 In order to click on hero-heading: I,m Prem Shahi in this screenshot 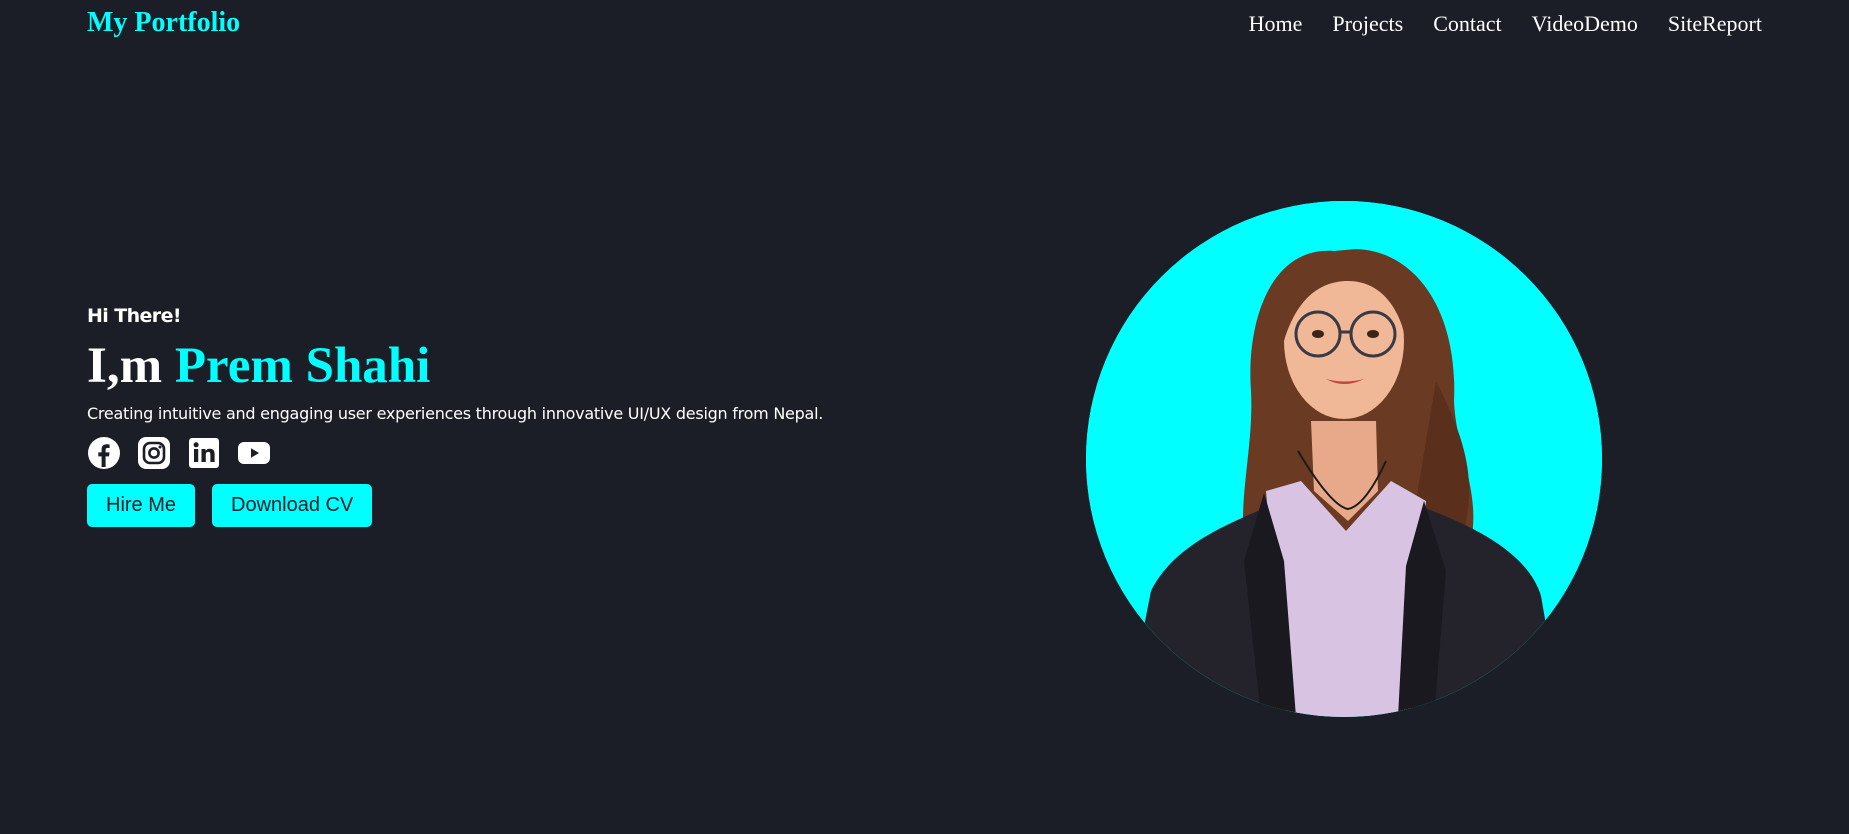, I will do `click(455, 366)`.